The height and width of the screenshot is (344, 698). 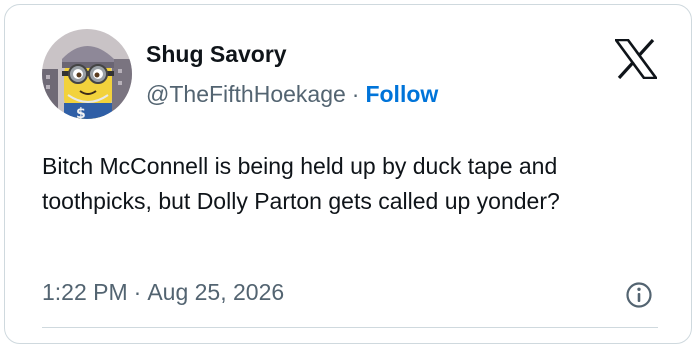 I want to click on tweet-timestamp: 1:22 PM · Aug 25, 2026, so click(x=163, y=292).